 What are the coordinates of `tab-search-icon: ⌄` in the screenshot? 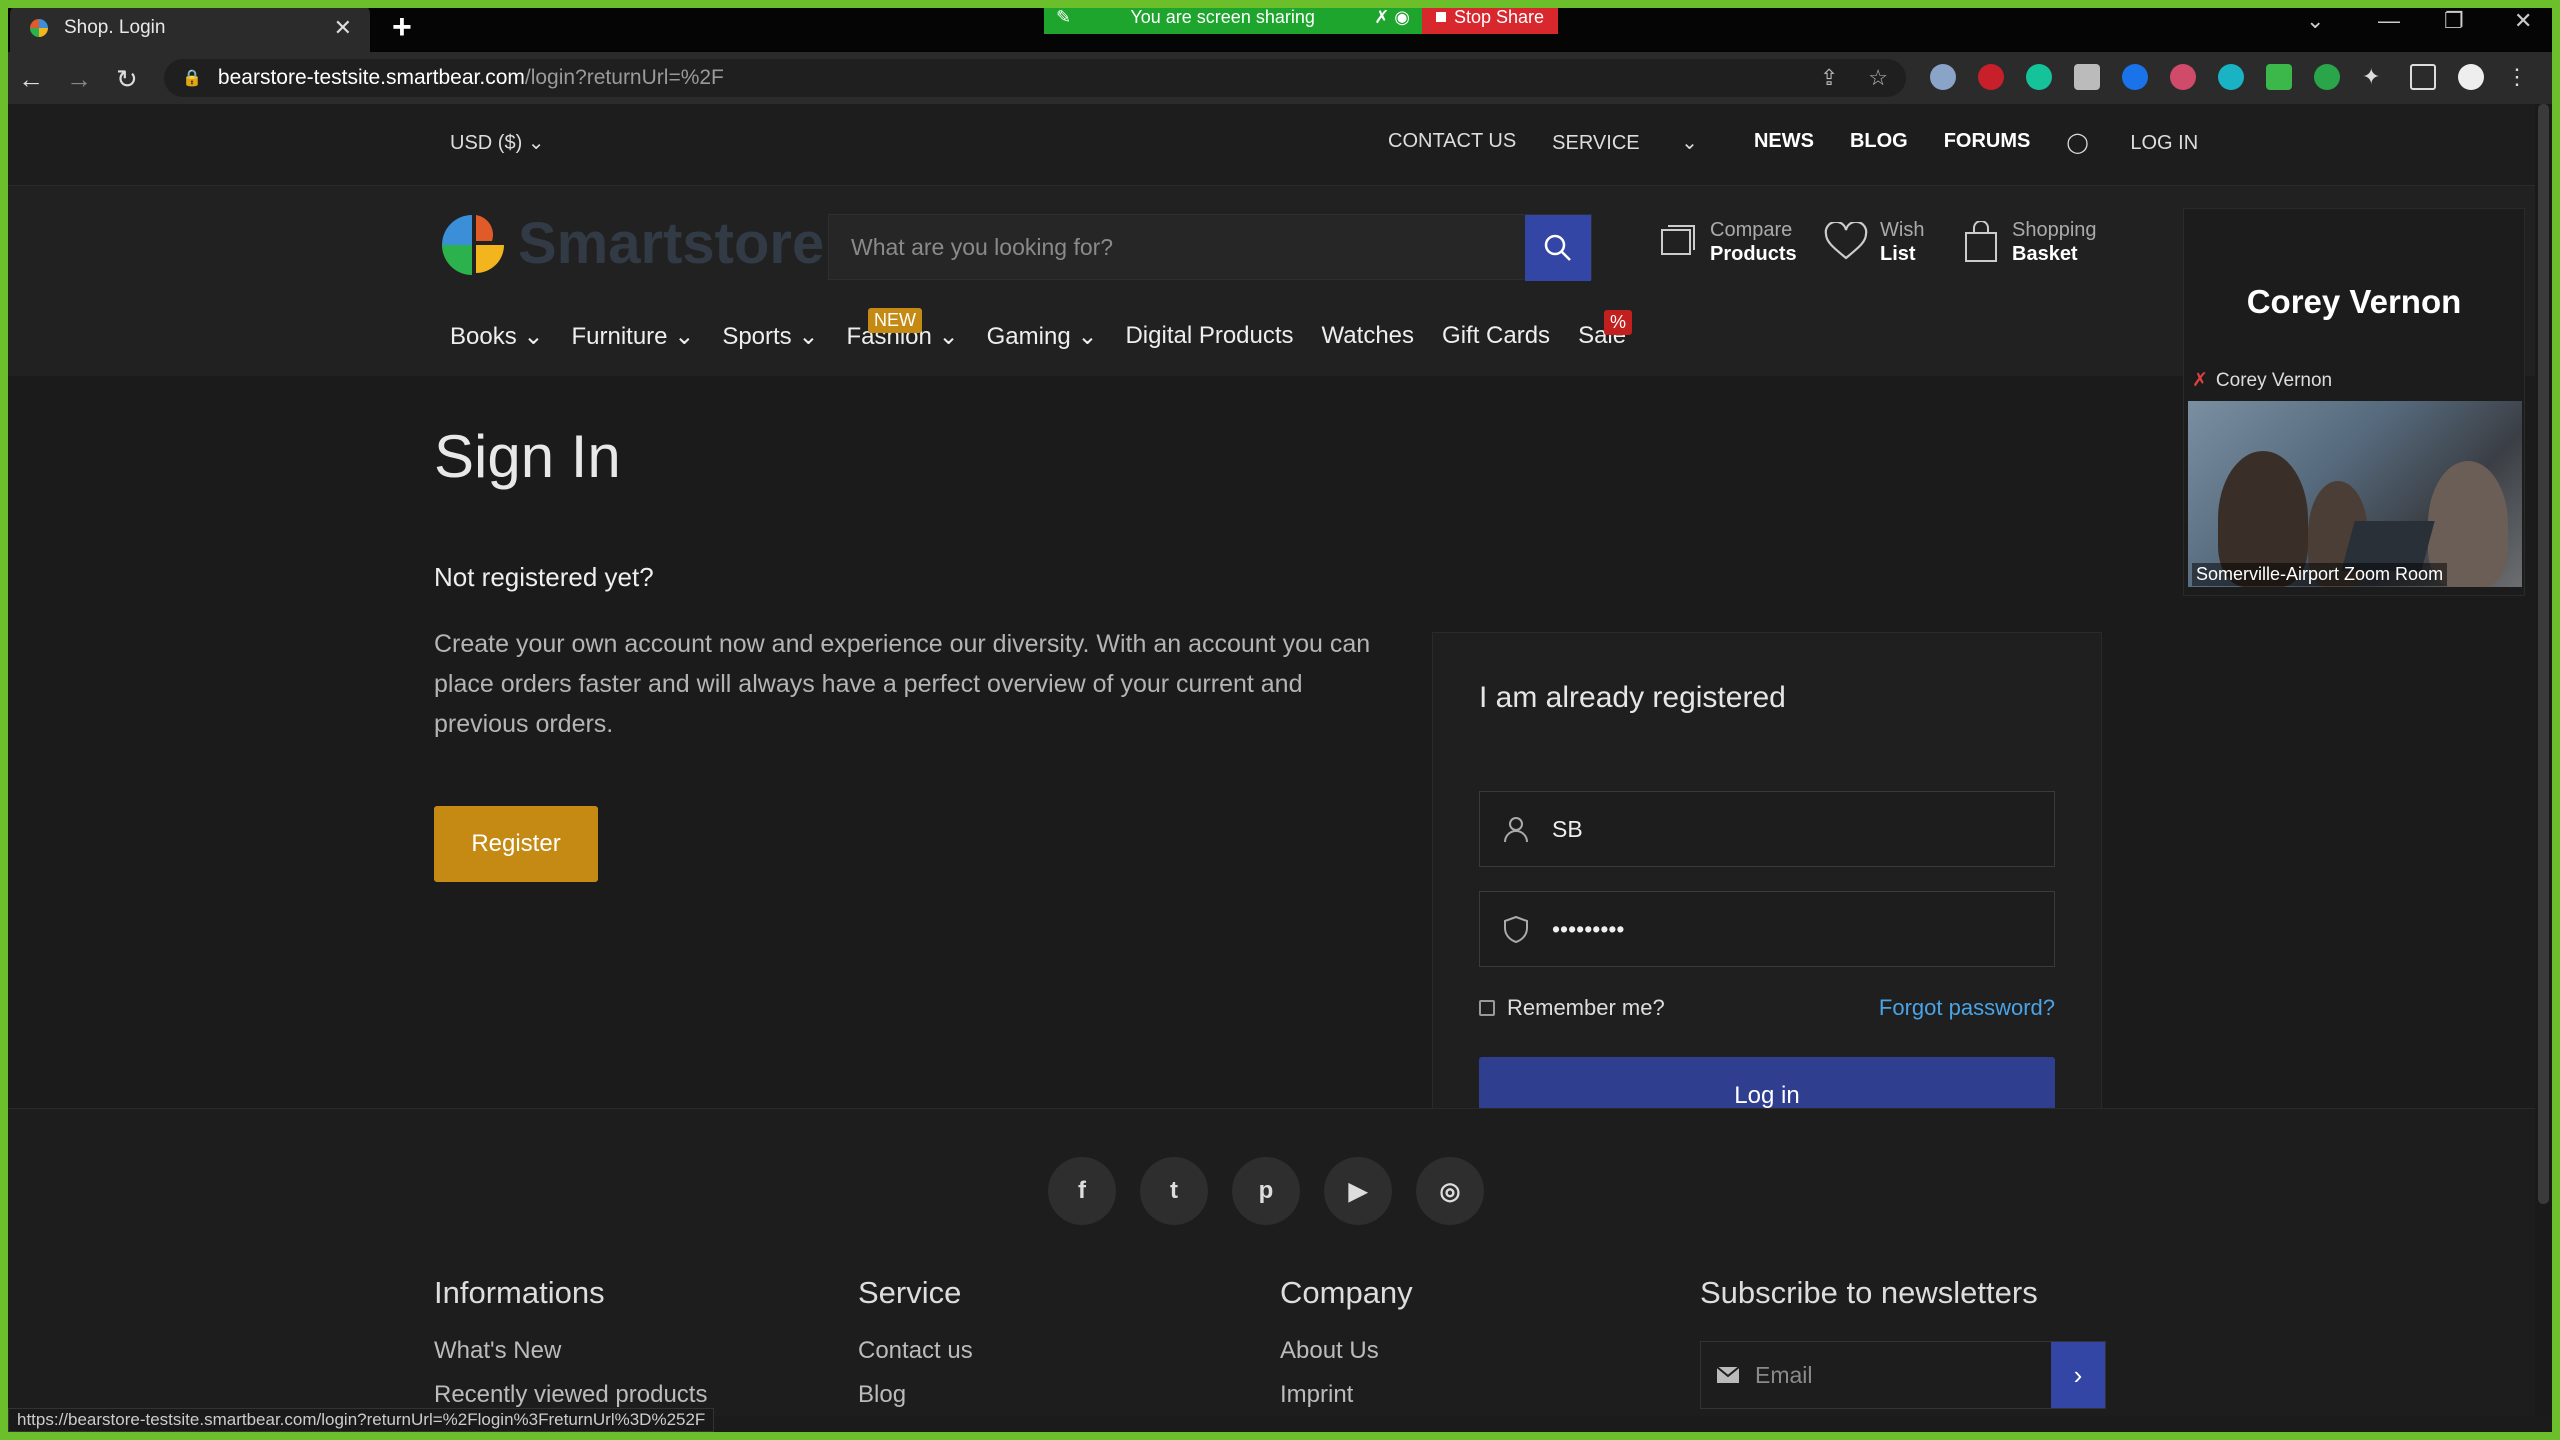 It's located at (2315, 21).